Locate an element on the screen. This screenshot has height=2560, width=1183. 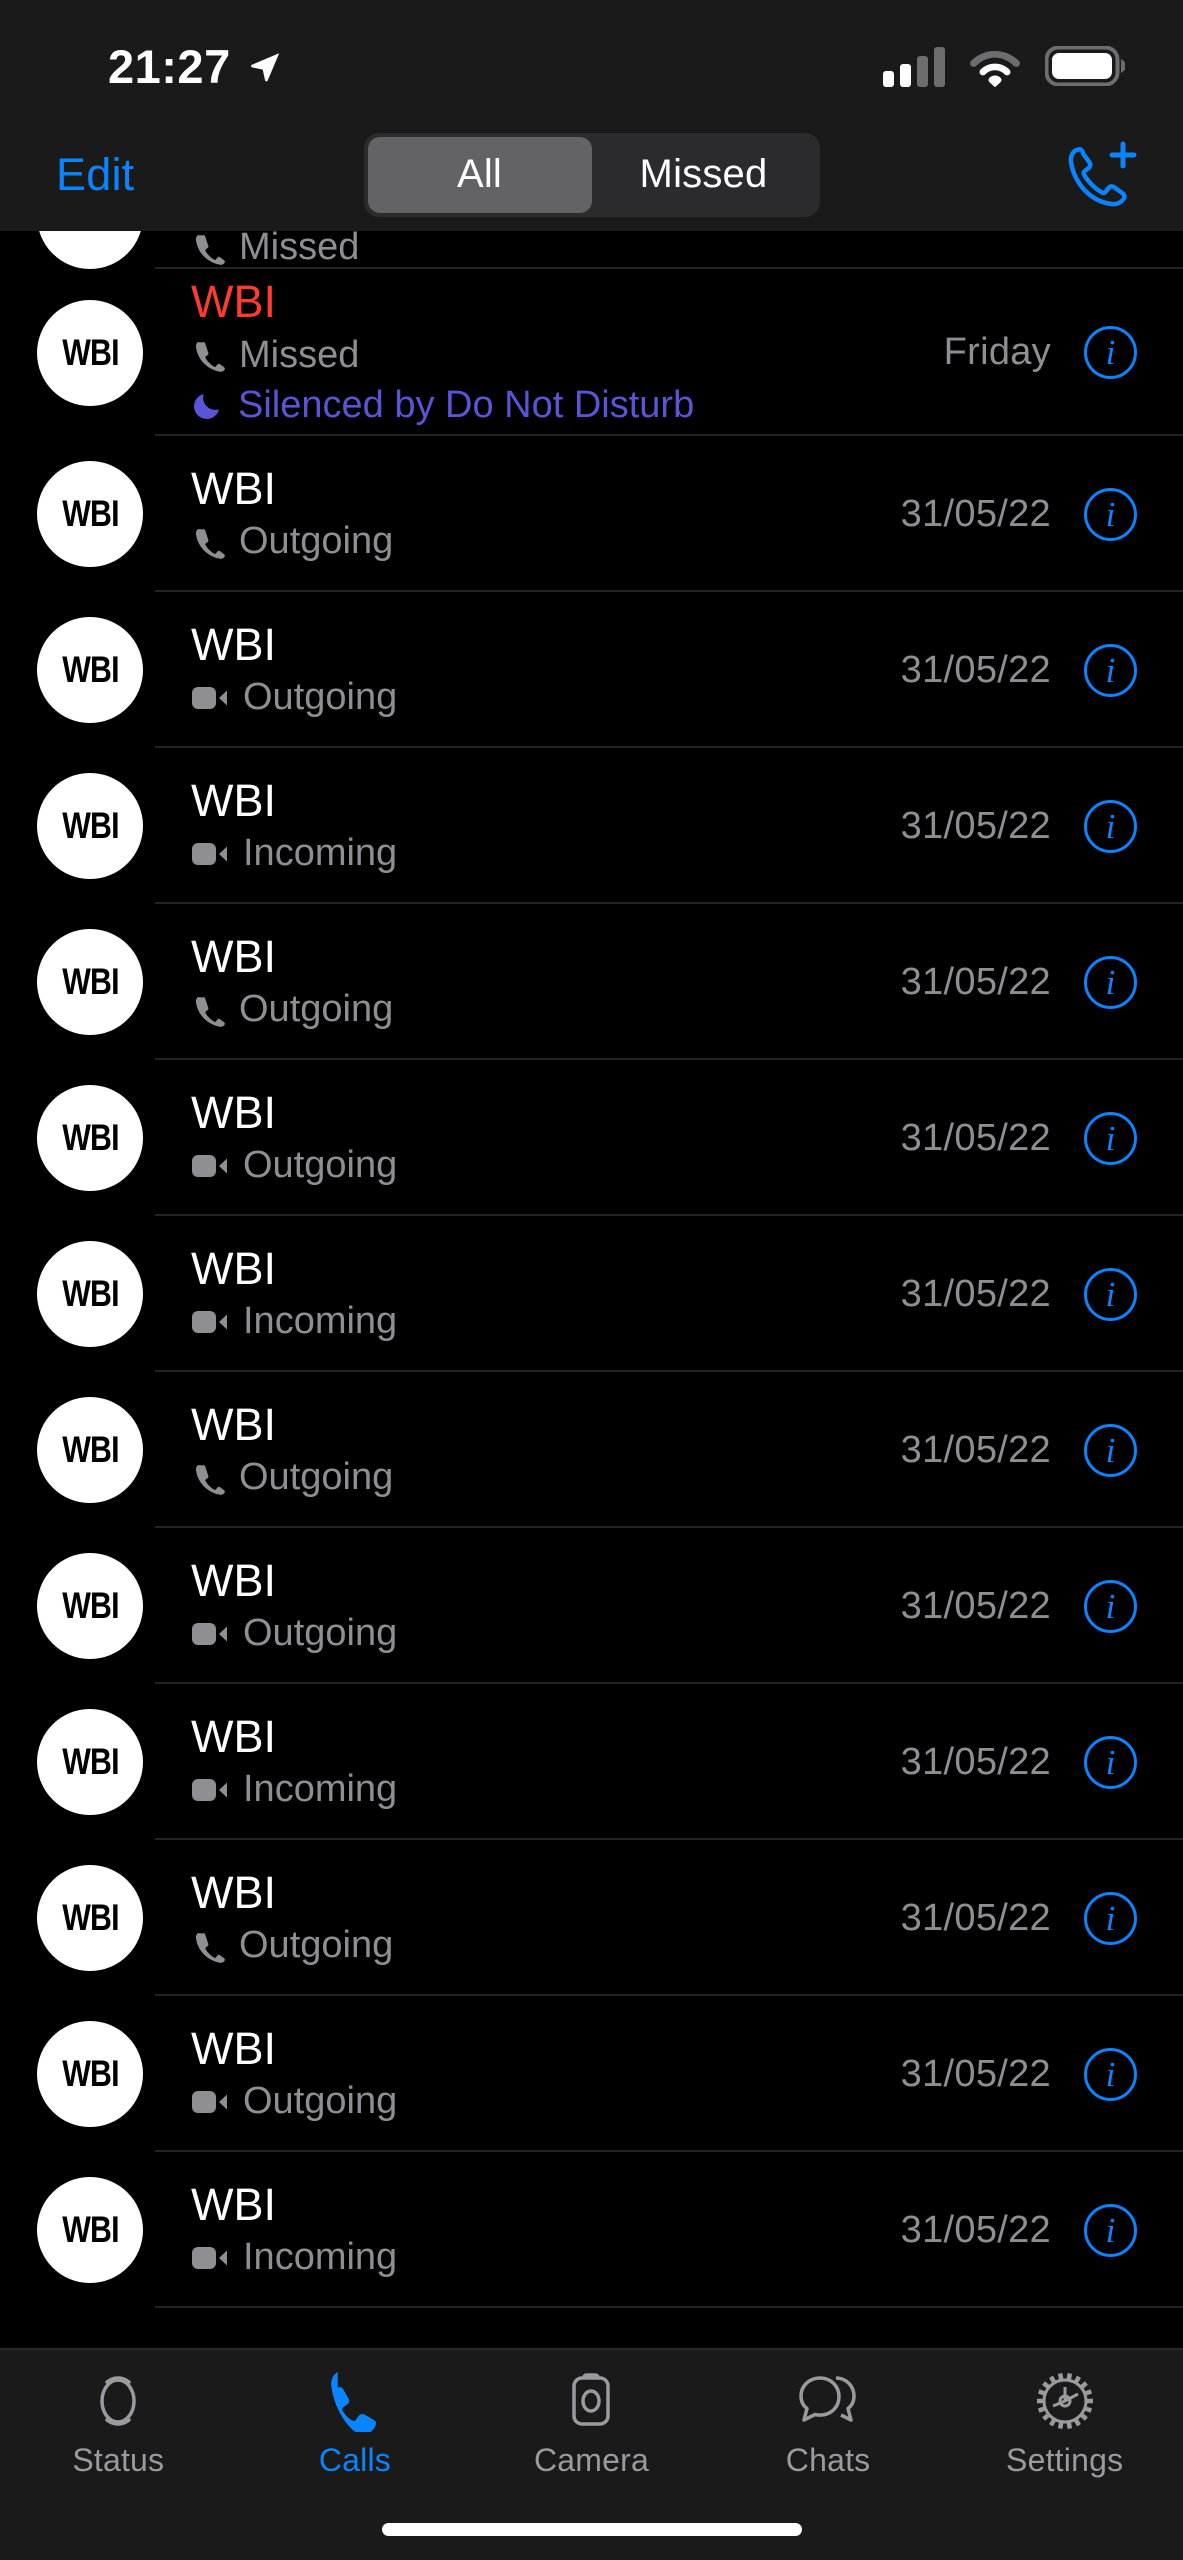
call-timestamp: Friday is located at coordinates (997, 352).